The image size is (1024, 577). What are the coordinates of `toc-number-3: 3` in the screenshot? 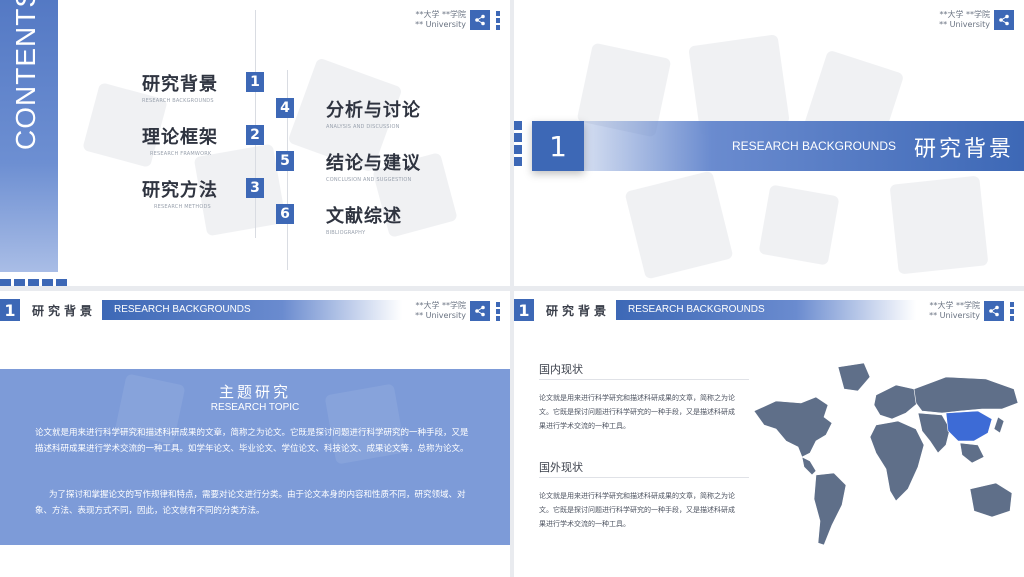 It's located at (255, 188).